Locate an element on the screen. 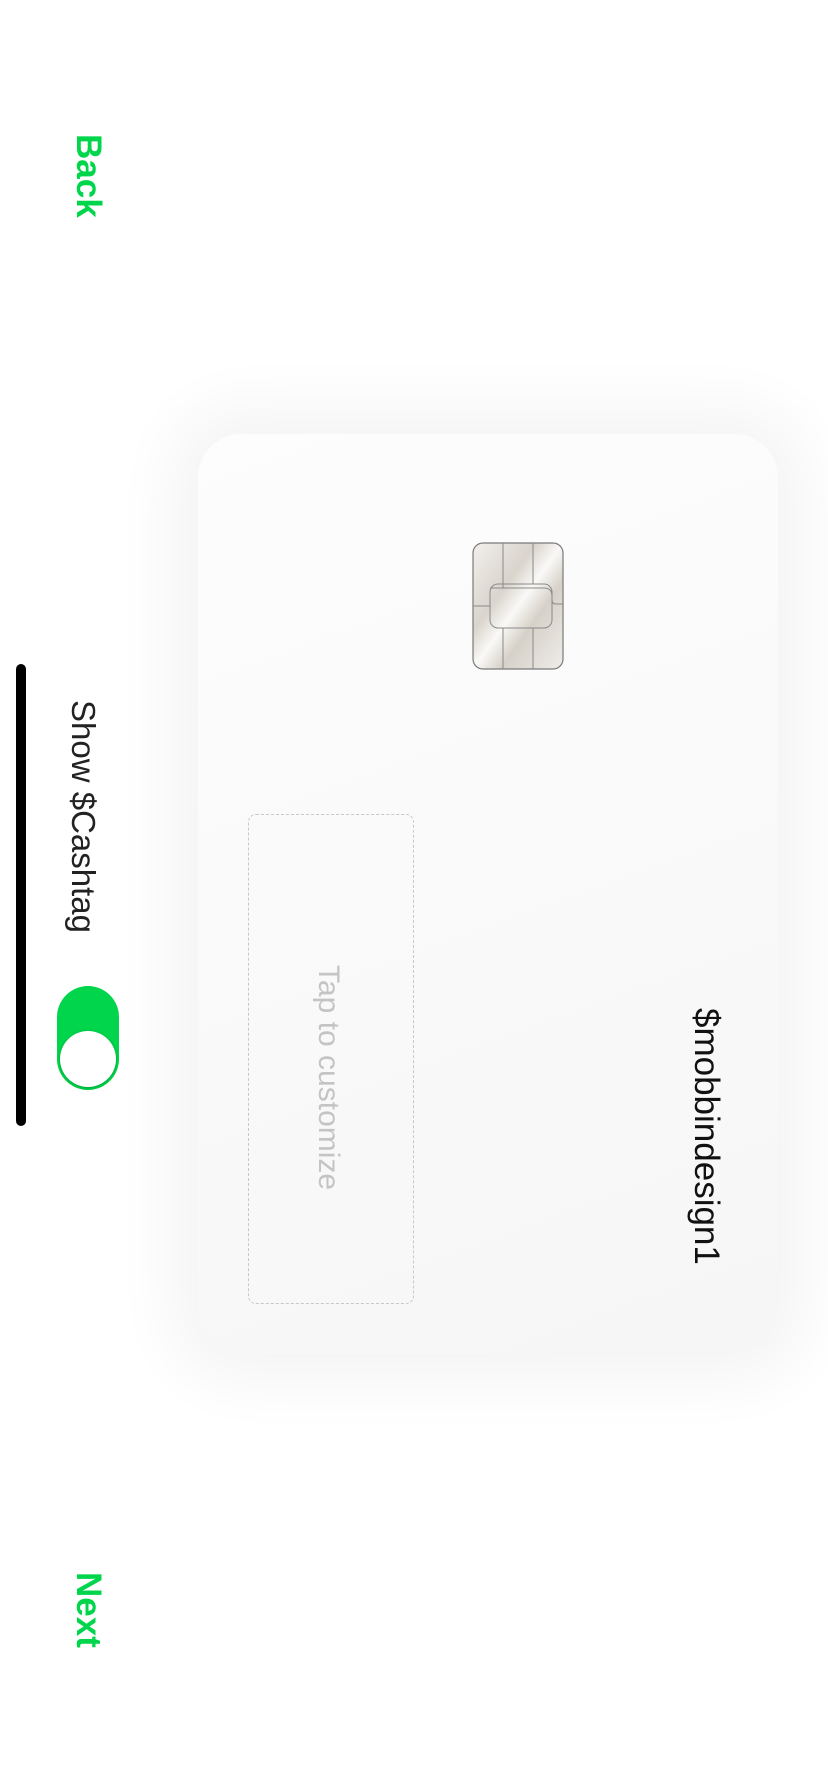 The height and width of the screenshot is (1792, 828). next-button: Next is located at coordinates (88, 1610).